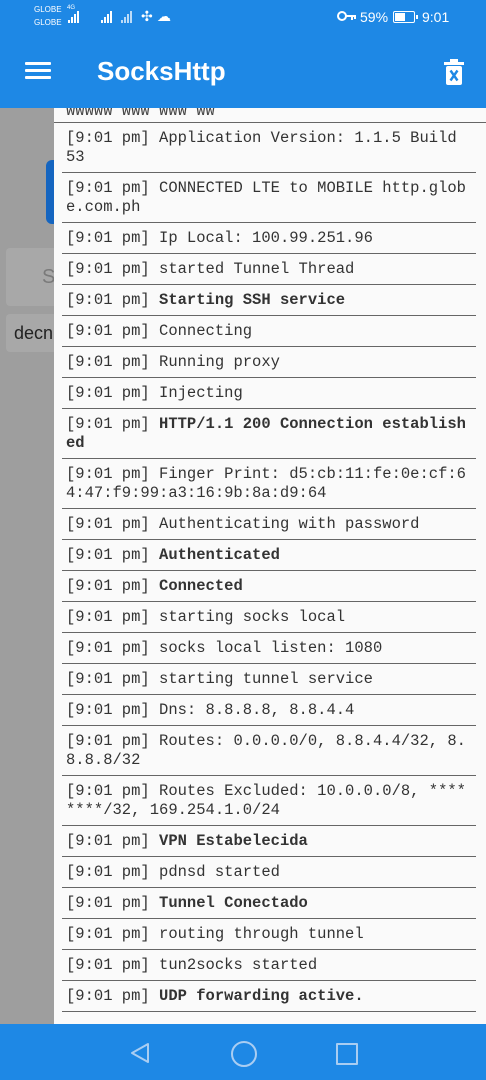 This screenshot has width=486, height=1080. I want to click on log-entry: [9:01 pm] Tunnel Conectado, so click(269, 903).